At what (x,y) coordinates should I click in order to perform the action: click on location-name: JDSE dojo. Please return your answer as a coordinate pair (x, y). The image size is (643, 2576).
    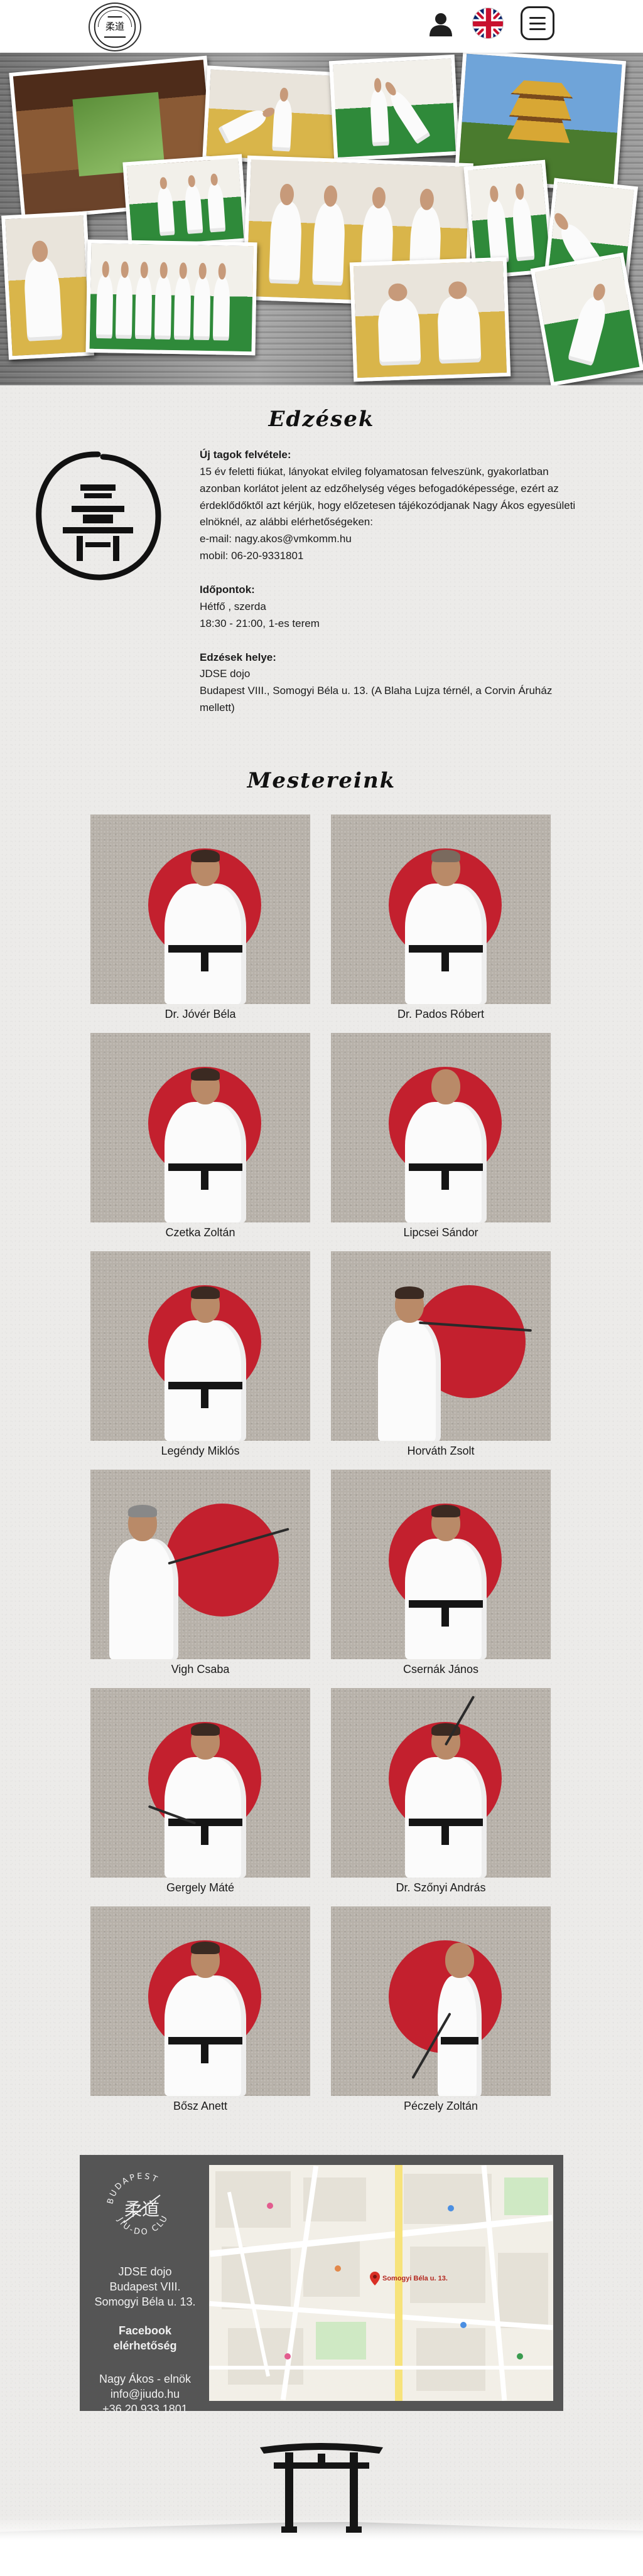
    Looking at the image, I should click on (225, 674).